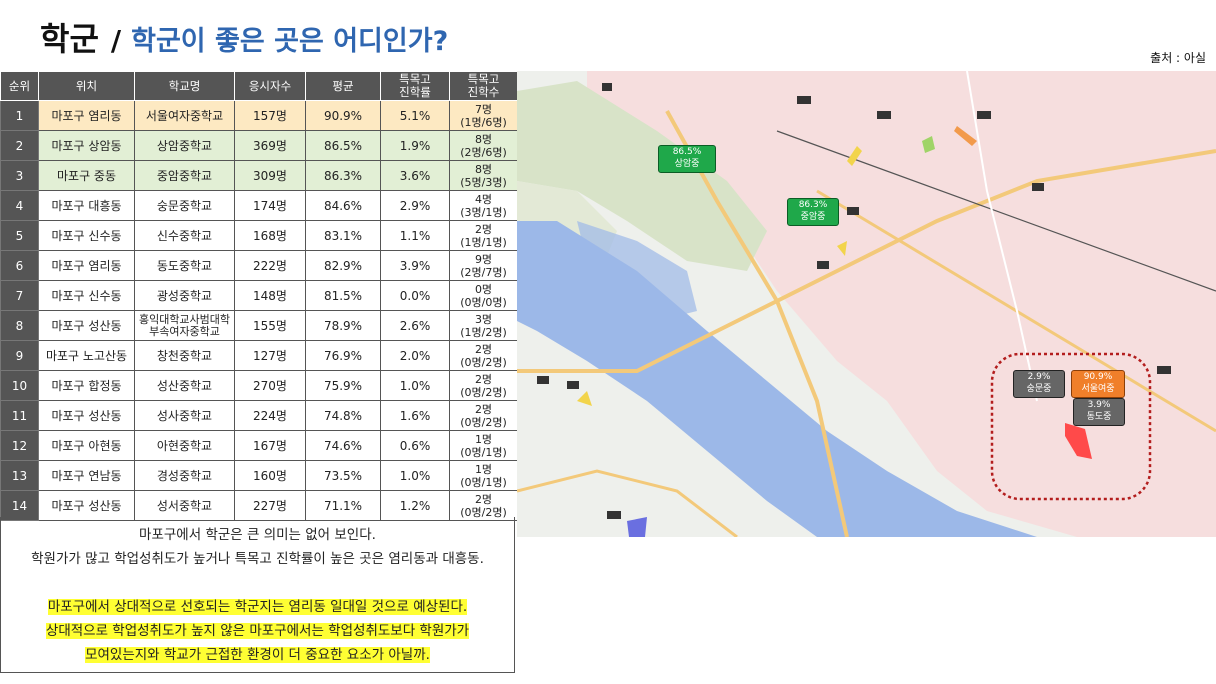 The image size is (1216, 684). What do you see at coordinates (270, 355) in the screenshot?
I see `takers-cell: 127명` at bounding box center [270, 355].